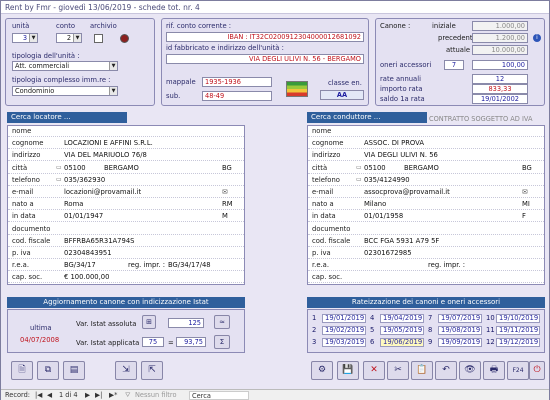 The image size is (550, 400). I want to click on print-icon: 🖶, so click(494, 370).